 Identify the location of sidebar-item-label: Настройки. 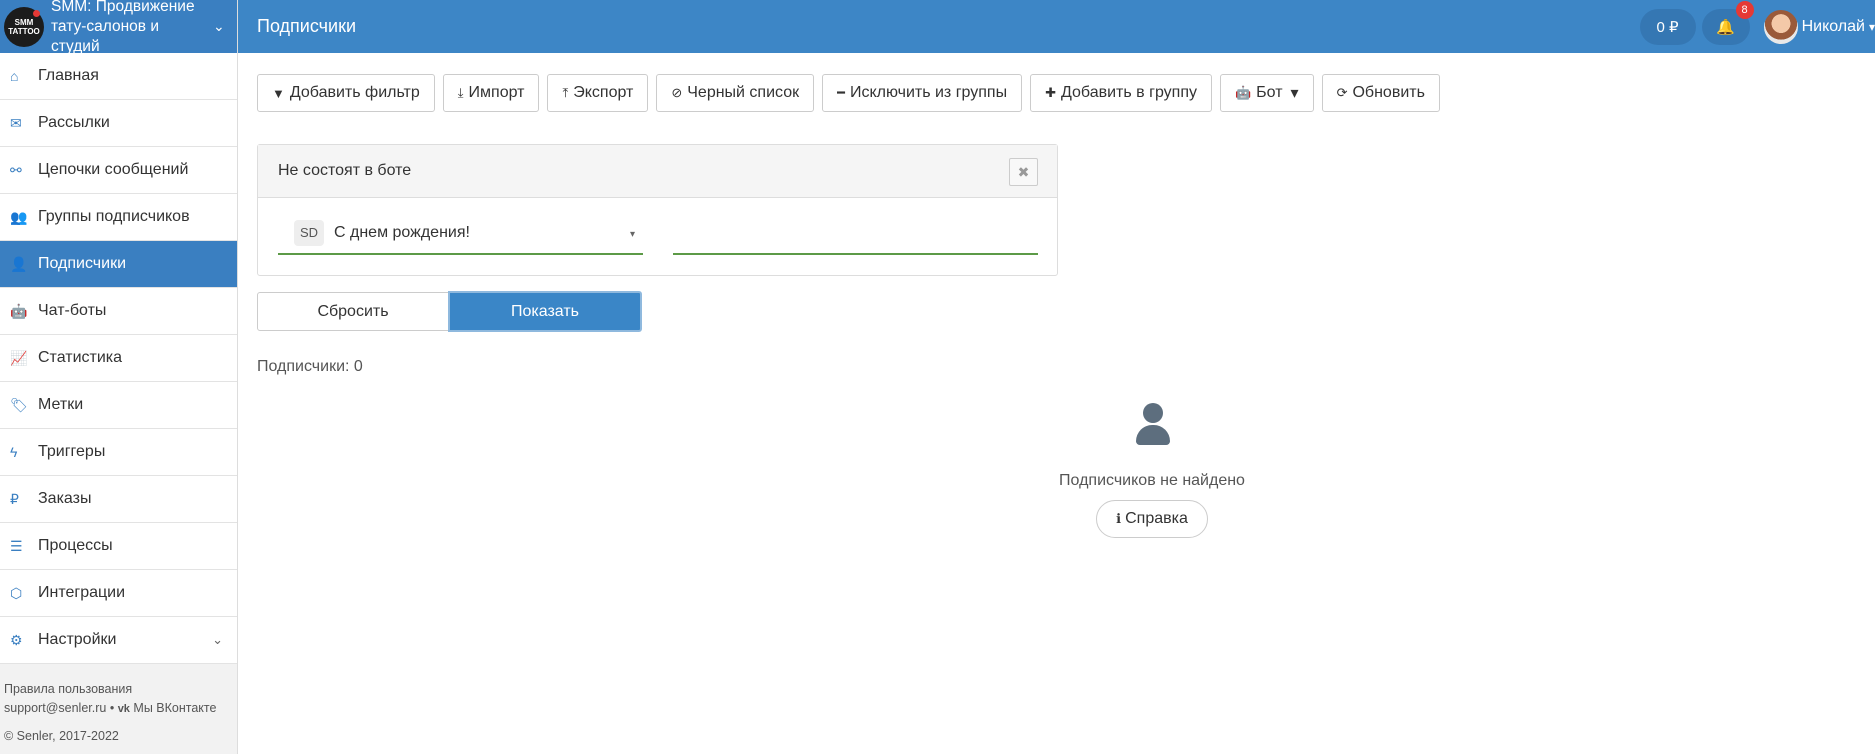
(77, 639).